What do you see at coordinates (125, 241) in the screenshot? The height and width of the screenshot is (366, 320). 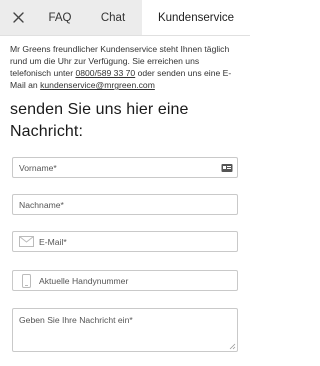 I see `email-field: E-Mail*` at bounding box center [125, 241].